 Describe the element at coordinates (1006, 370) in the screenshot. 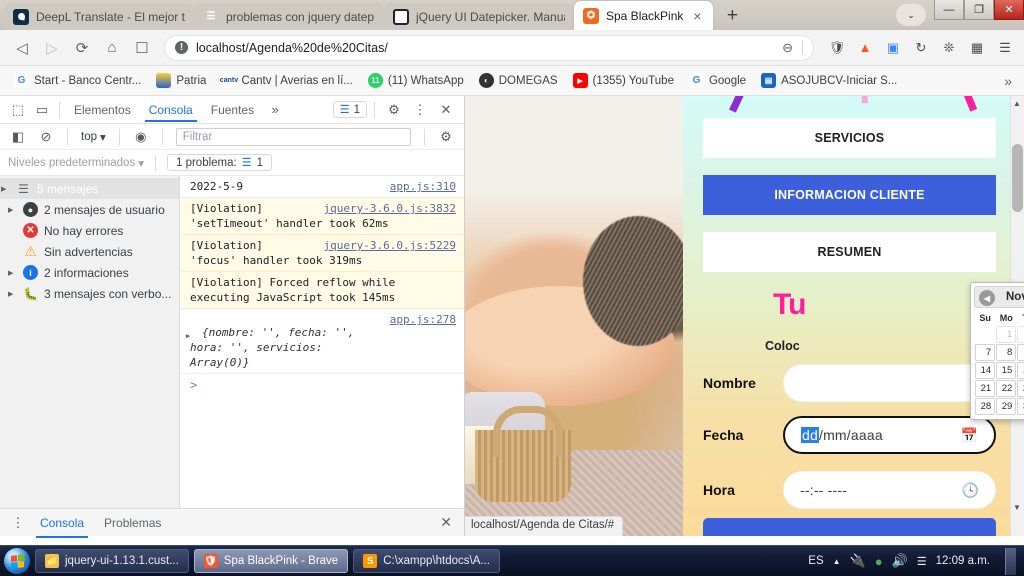

I see `datepicker-day: 15` at that location.